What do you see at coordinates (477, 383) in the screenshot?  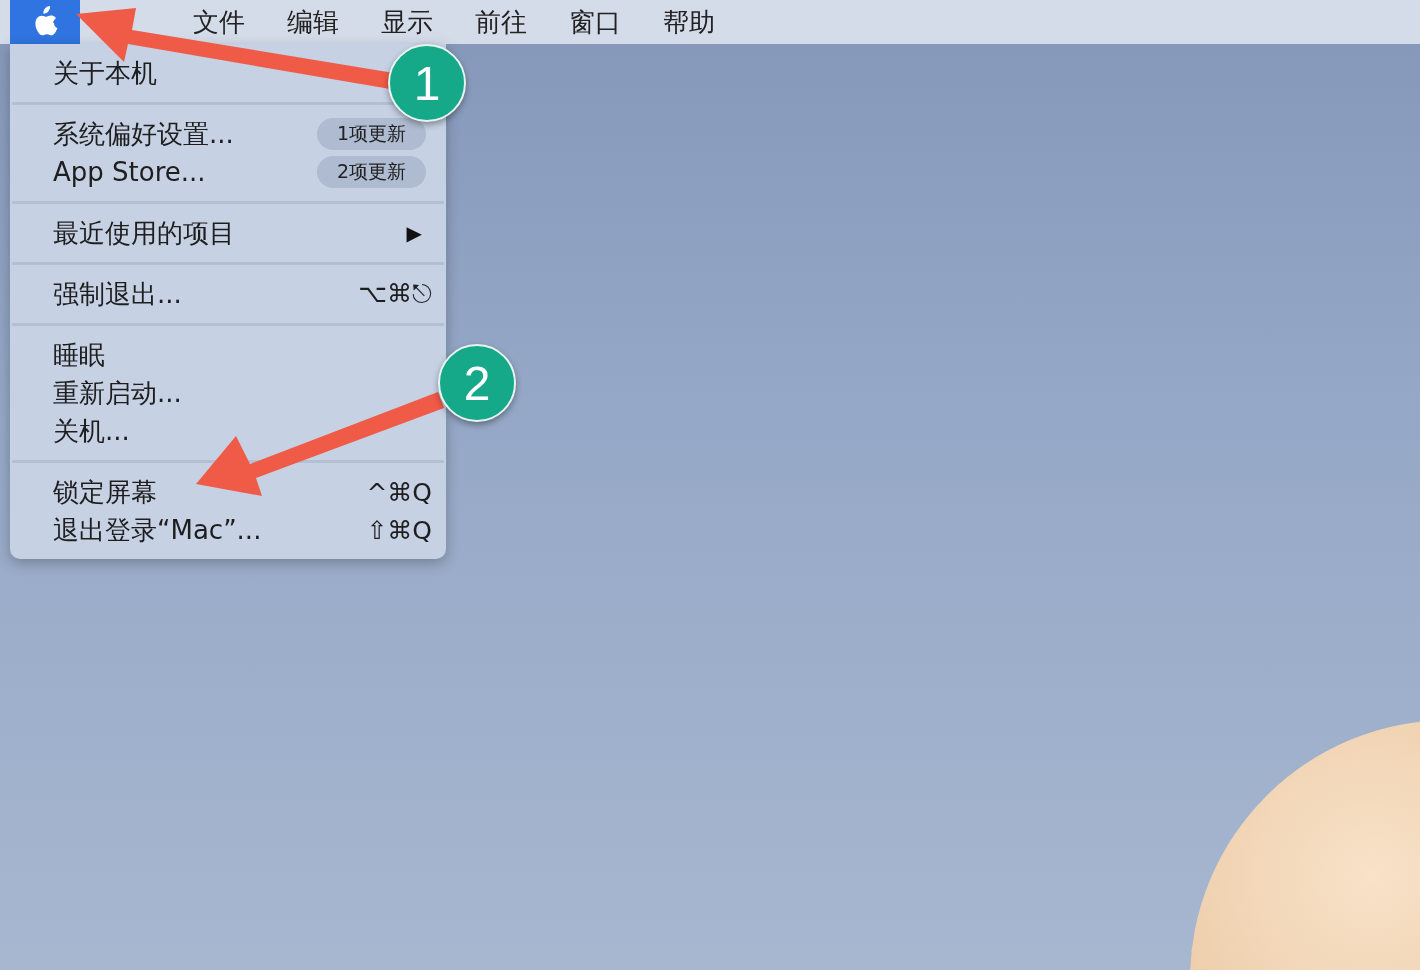 I see `step-number: 2` at bounding box center [477, 383].